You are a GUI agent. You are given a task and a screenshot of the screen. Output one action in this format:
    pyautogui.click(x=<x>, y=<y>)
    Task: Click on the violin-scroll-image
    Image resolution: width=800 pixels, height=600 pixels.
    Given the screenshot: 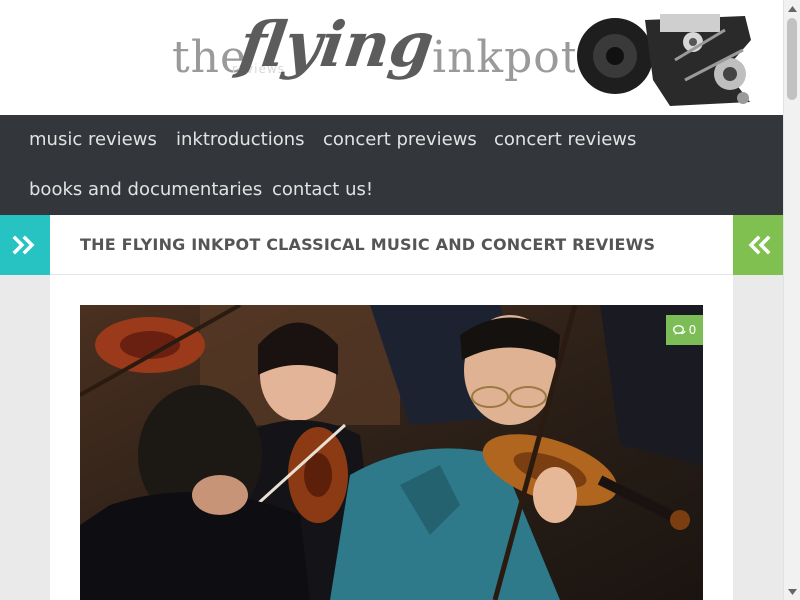 What is the action you would take?
    pyautogui.click(x=665, y=58)
    